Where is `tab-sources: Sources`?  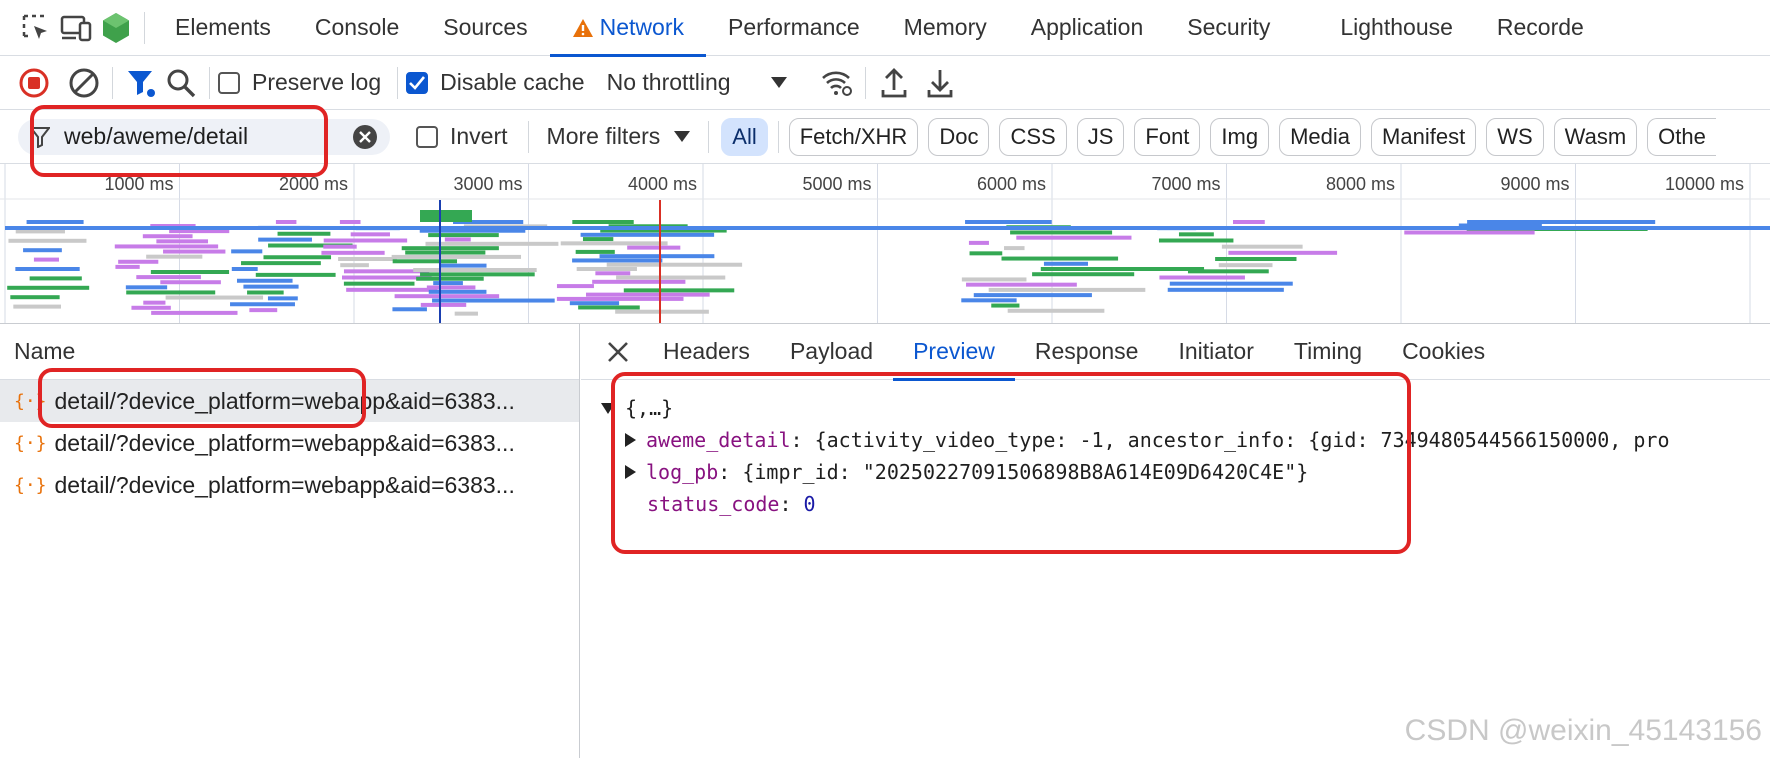 tab-sources: Sources is located at coordinates (485, 28).